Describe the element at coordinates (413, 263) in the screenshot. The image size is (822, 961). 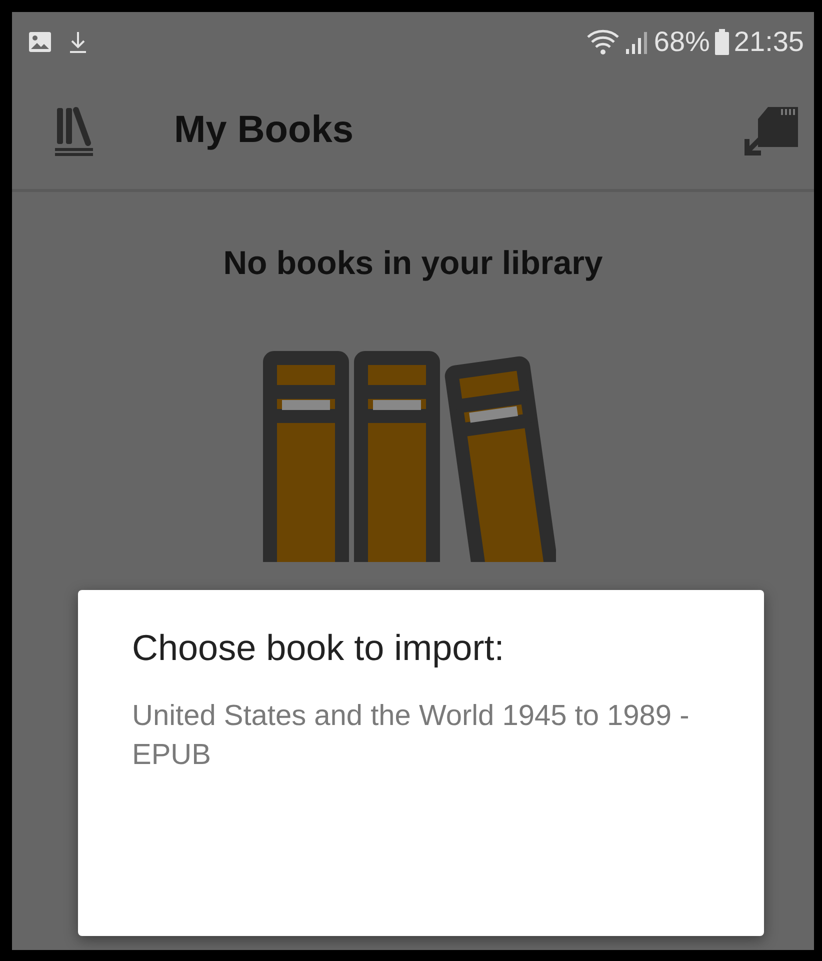
I see `empty-library-message: No books in your library` at that location.